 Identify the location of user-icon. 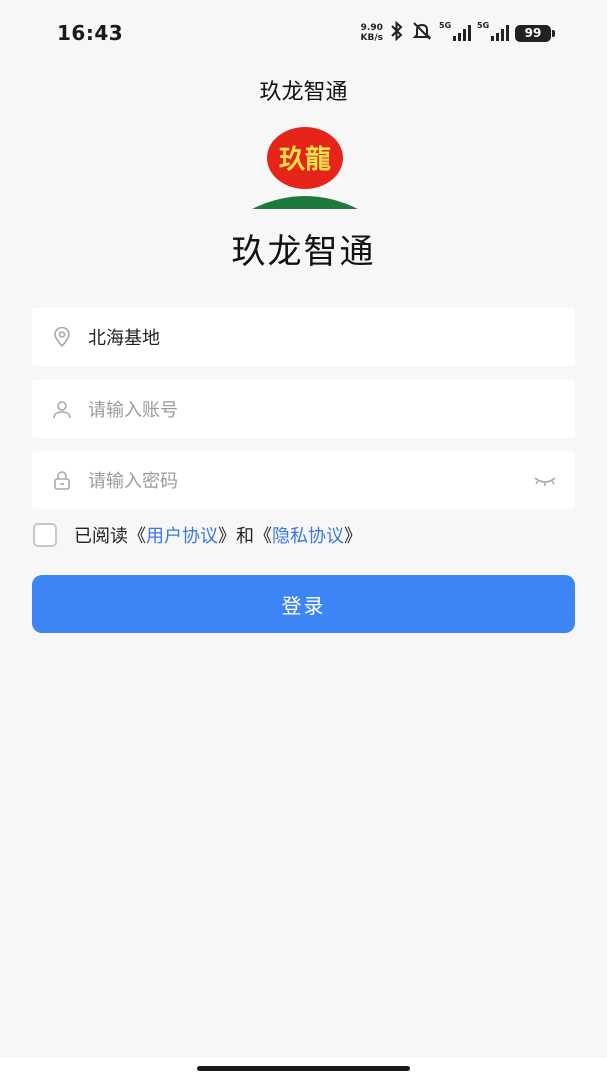
(62, 409).